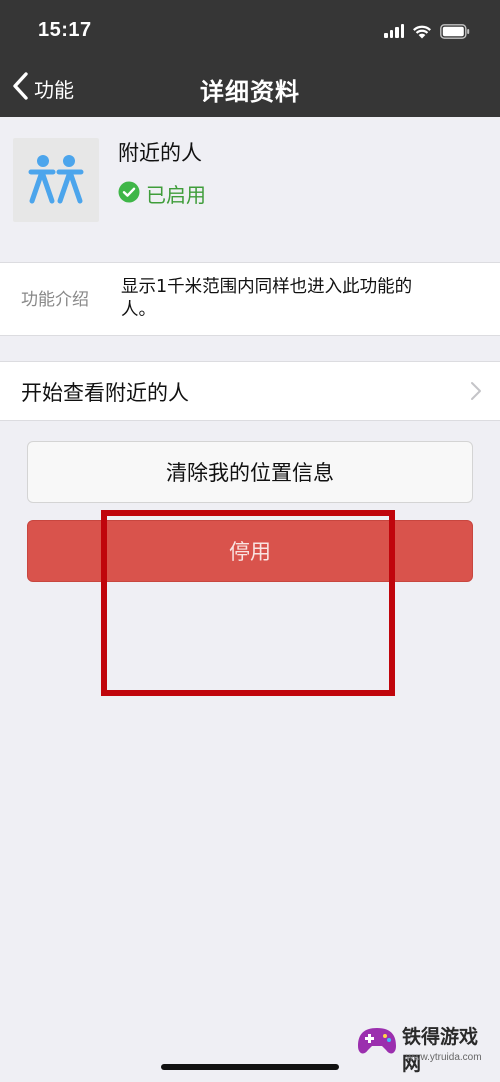 The height and width of the screenshot is (1082, 500). I want to click on intro-label: 功能介绍, so click(55, 300).